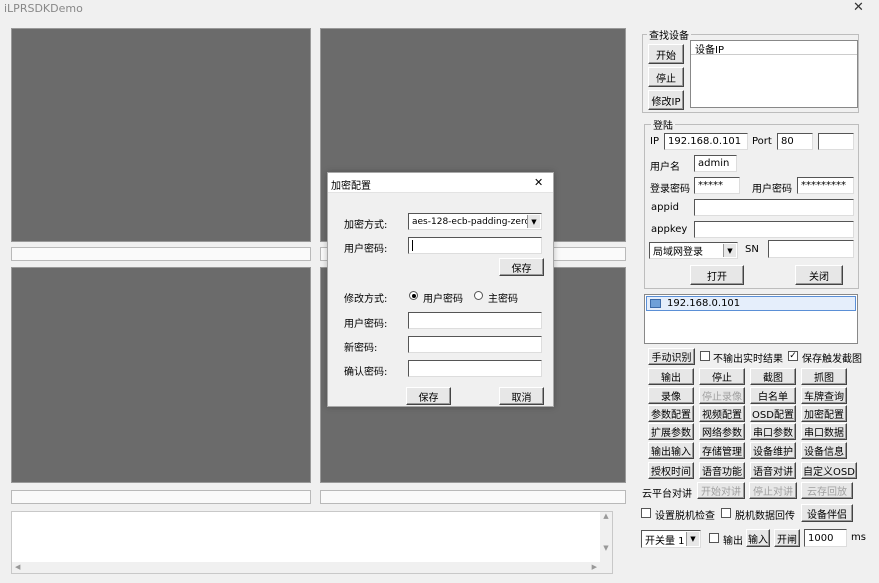  What do you see at coordinates (705, 356) in the screenshot?
I see `no-realtime-result-checkbox` at bounding box center [705, 356].